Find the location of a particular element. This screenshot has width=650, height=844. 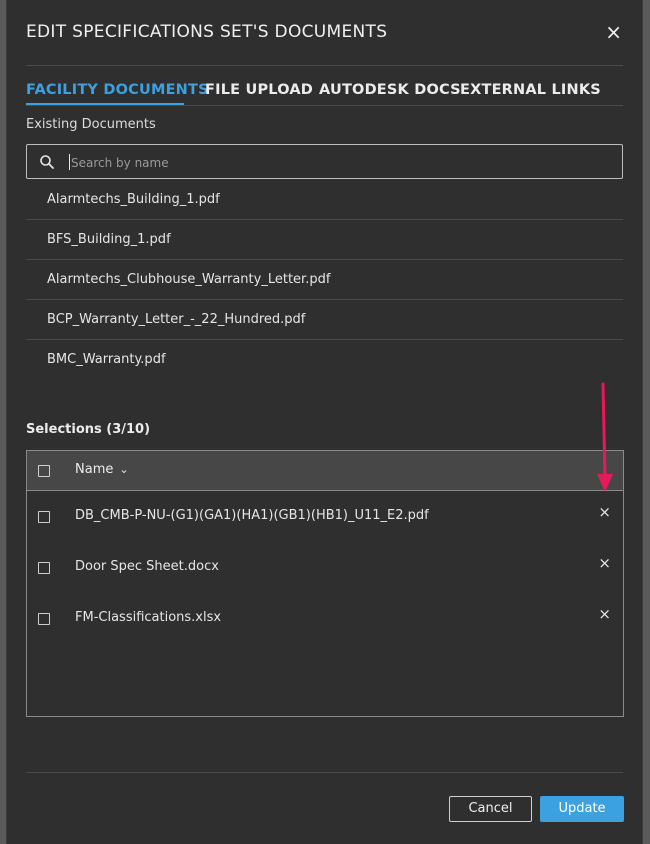

table-header: Name ⌄ is located at coordinates (325, 471).